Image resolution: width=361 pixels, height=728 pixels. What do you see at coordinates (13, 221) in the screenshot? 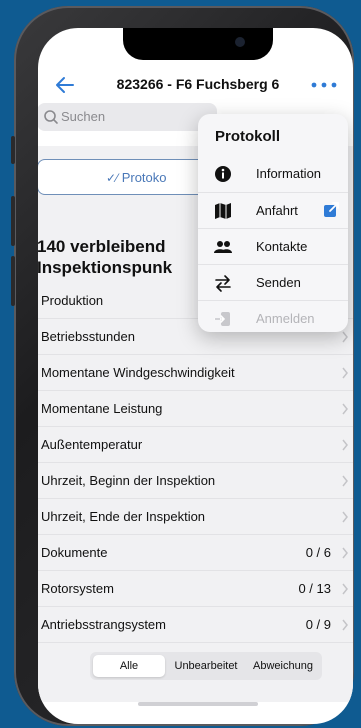
I see `volume-up-button` at bounding box center [13, 221].